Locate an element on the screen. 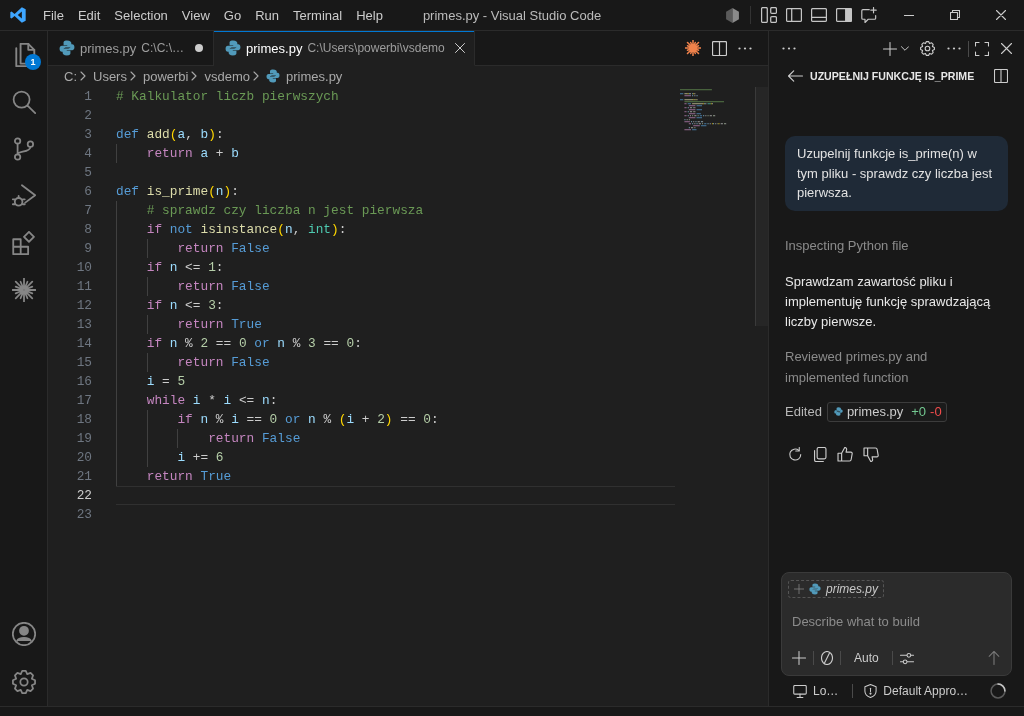 This screenshot has width=1024, height=716. line-number: 12 is located at coordinates (83, 306).